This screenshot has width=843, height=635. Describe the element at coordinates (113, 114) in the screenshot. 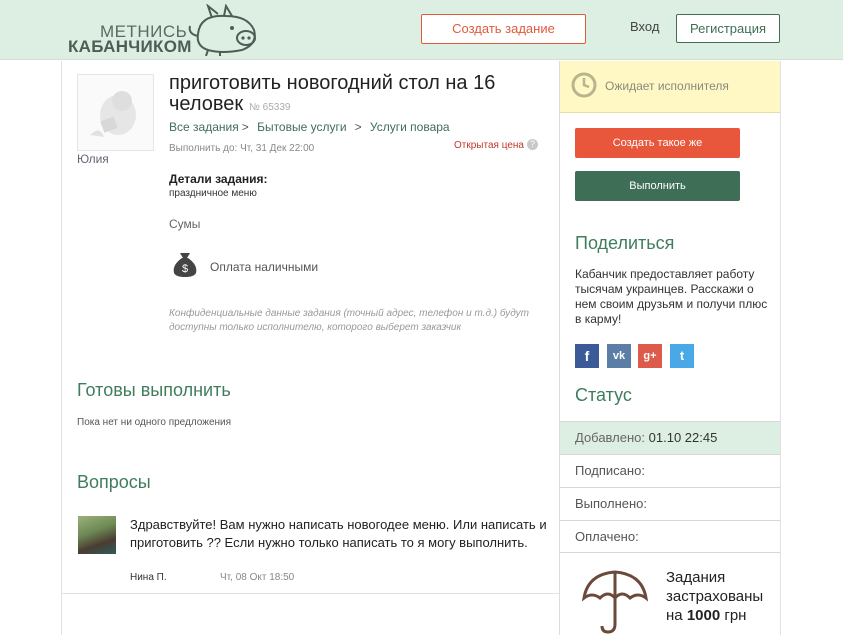

I see `pig-placeholder-icon` at that location.